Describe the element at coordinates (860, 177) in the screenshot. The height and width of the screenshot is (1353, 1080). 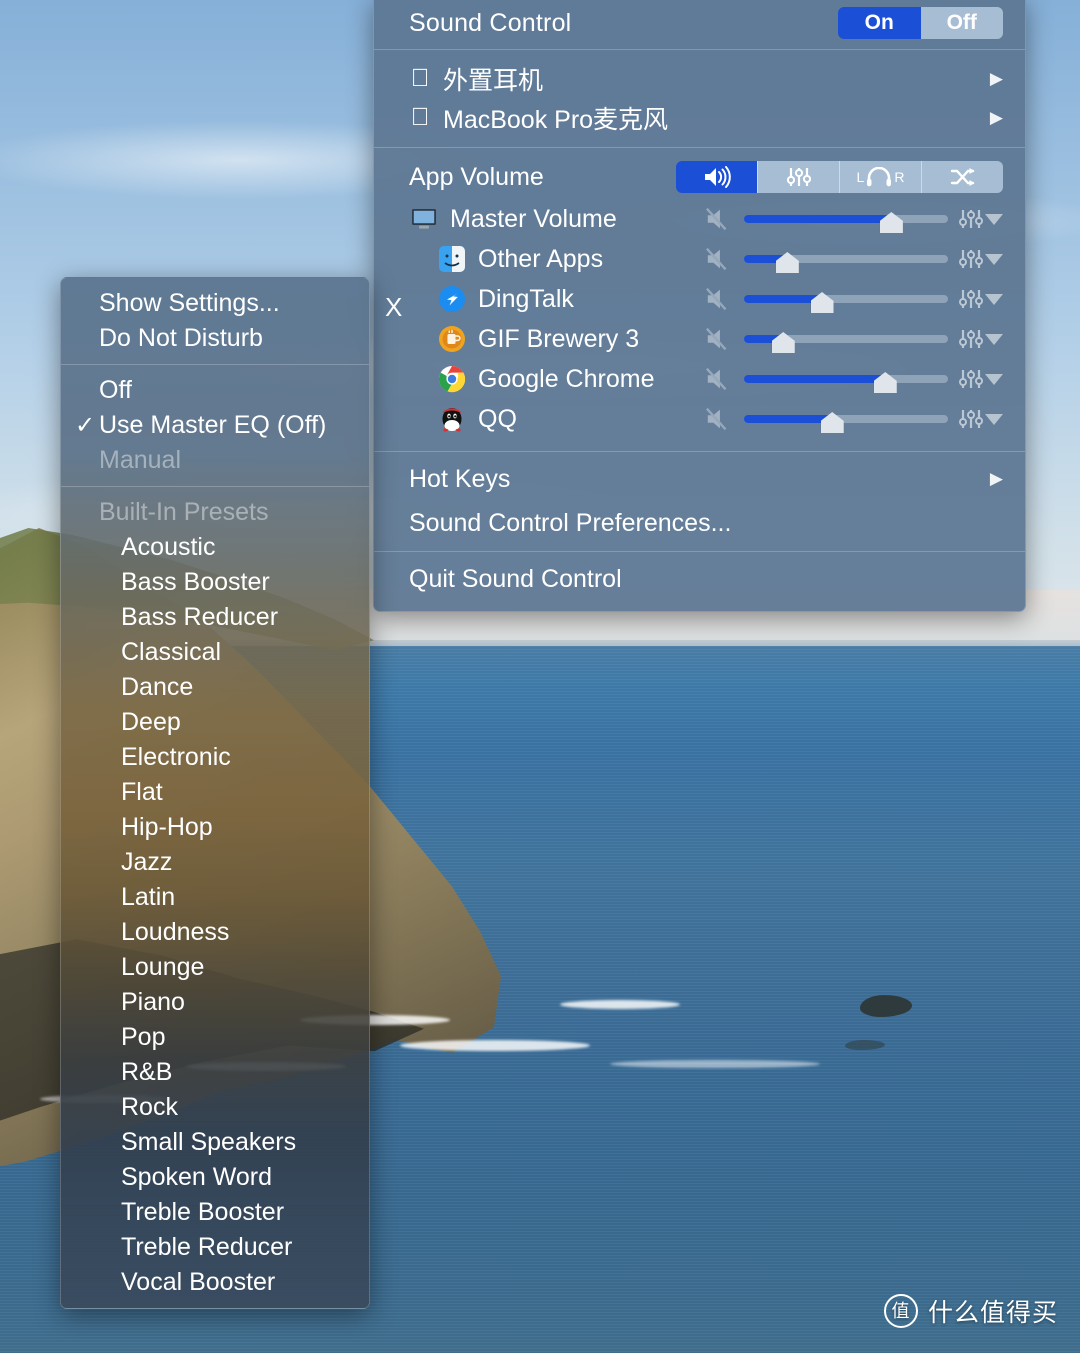
I see `balance-left-label: L` at that location.